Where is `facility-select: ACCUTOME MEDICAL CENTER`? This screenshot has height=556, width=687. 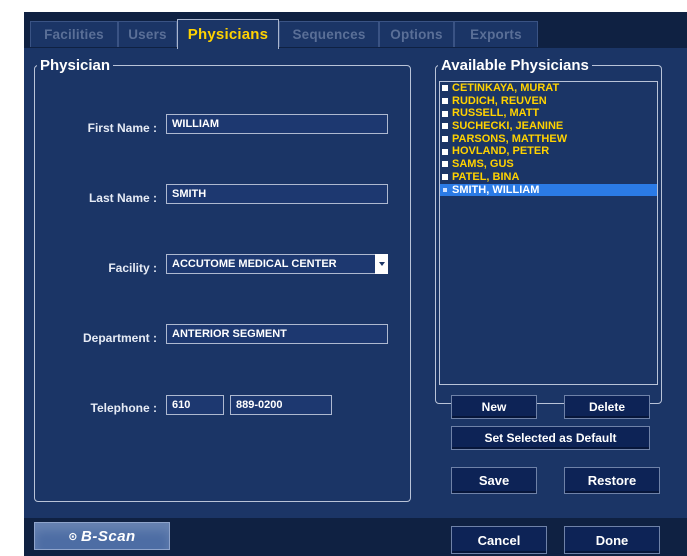 facility-select: ACCUTOME MEDICAL CENTER is located at coordinates (271, 264).